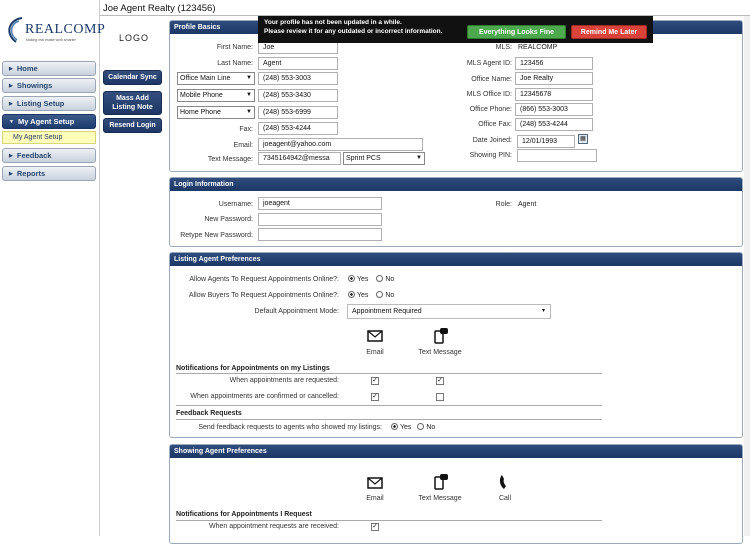 The width and height of the screenshot is (750, 544). Describe the element at coordinates (34, 85) in the screenshot. I see `sidebar-item-label: Showings` at that location.